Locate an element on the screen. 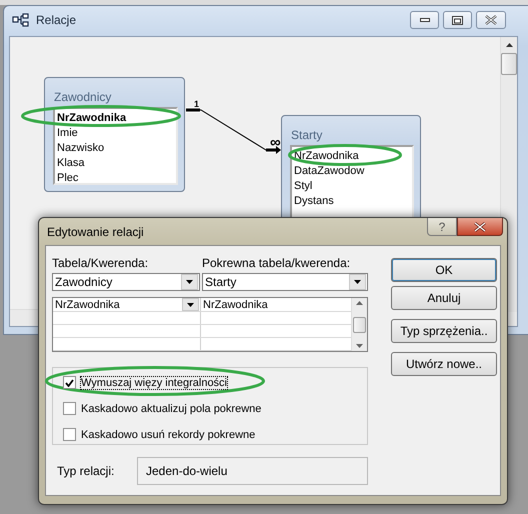 This screenshot has height=514, width=528. window-title: Relacje is located at coordinates (56, 20).